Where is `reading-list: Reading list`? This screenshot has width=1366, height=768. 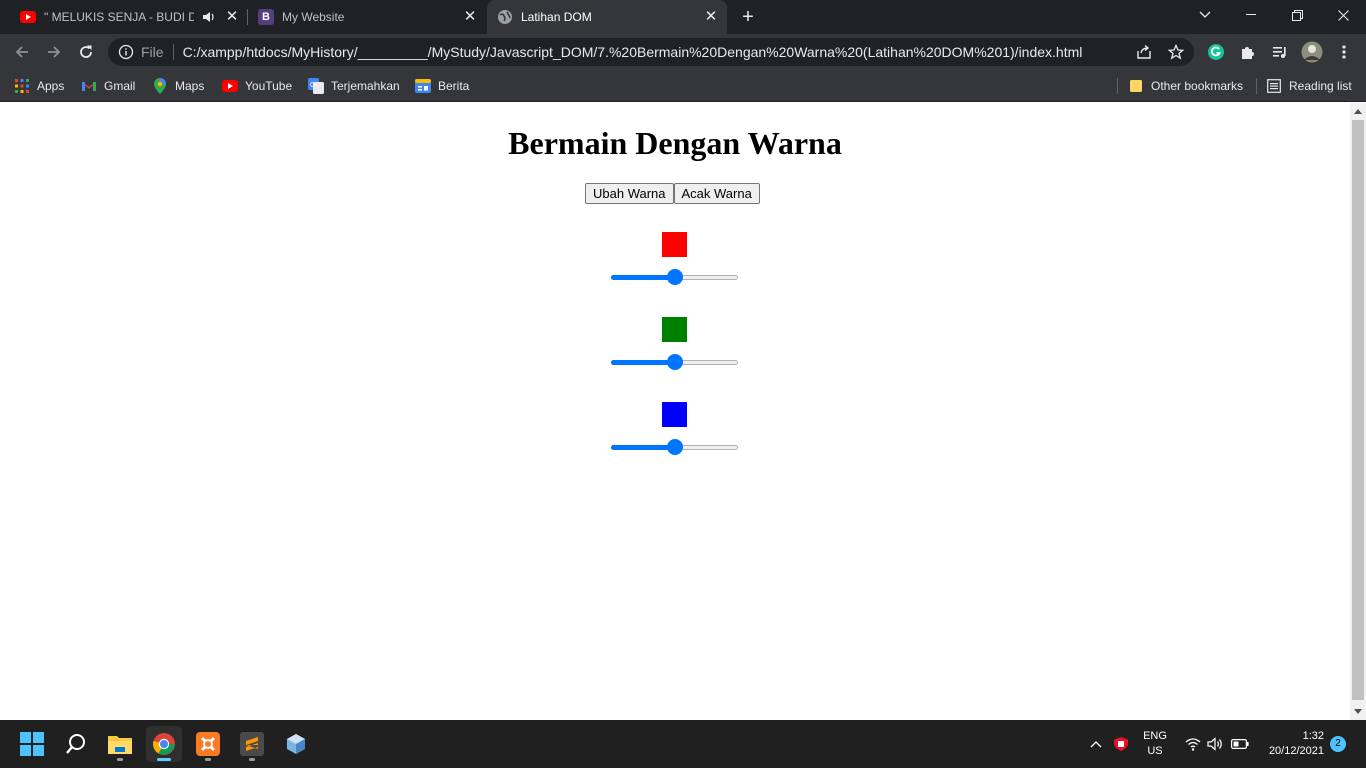 reading-list: Reading list is located at coordinates (1309, 86).